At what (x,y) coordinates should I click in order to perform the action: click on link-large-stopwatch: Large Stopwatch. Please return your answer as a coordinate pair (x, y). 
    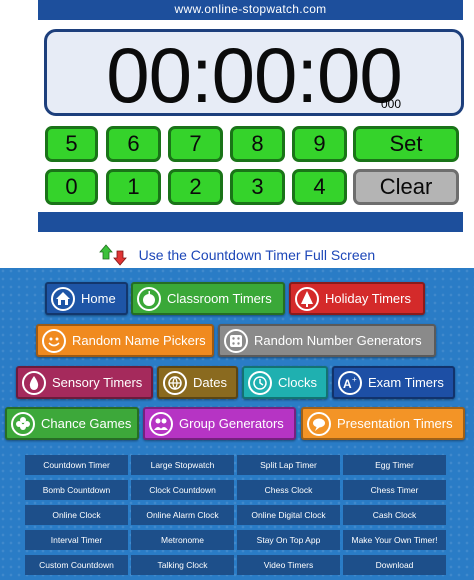
    Looking at the image, I should click on (182, 465).